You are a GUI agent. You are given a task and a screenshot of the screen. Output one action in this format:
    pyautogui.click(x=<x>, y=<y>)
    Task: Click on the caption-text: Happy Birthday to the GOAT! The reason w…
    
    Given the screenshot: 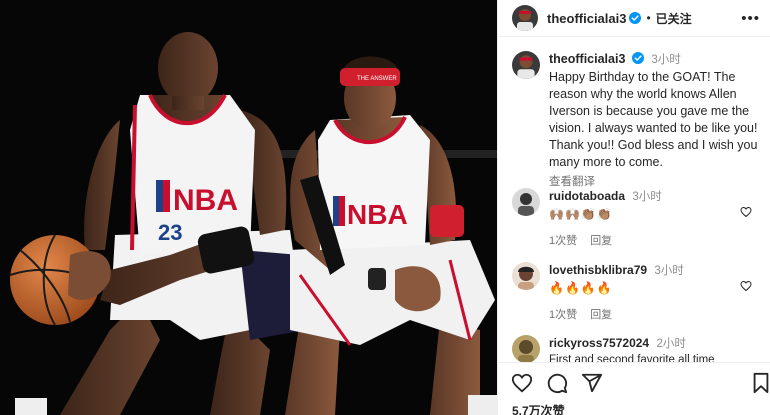 What is the action you would take?
    pyautogui.click(x=653, y=119)
    